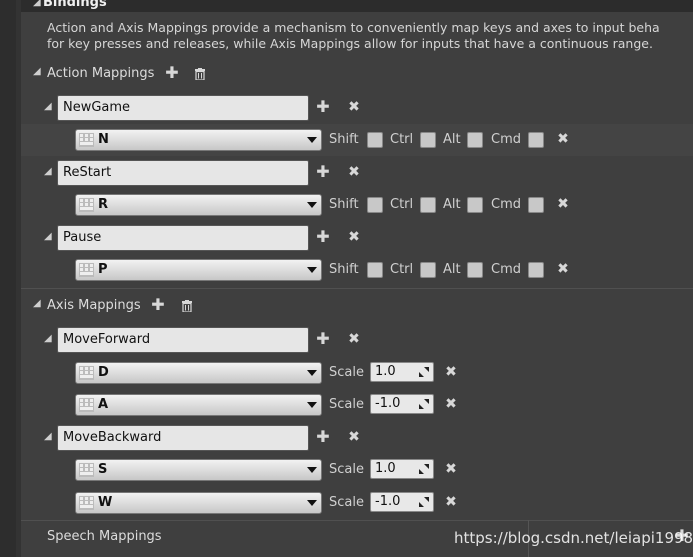 Image resolution: width=693 pixels, height=557 pixels. What do you see at coordinates (198, 140) in the screenshot?
I see `key-selector-n: N` at bounding box center [198, 140].